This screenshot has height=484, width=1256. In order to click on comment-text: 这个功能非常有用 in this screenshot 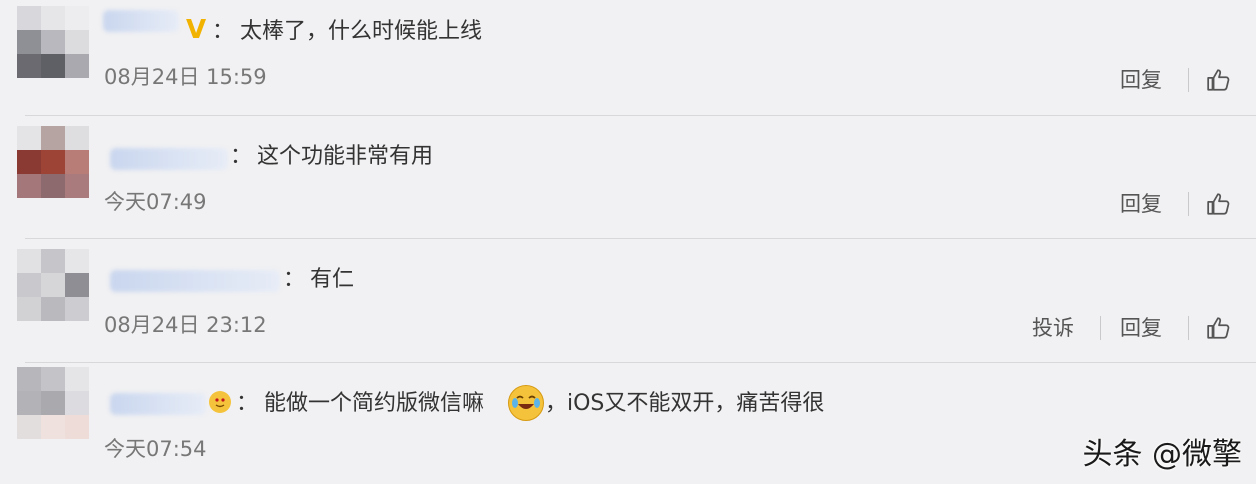, I will do `click(345, 156)`.